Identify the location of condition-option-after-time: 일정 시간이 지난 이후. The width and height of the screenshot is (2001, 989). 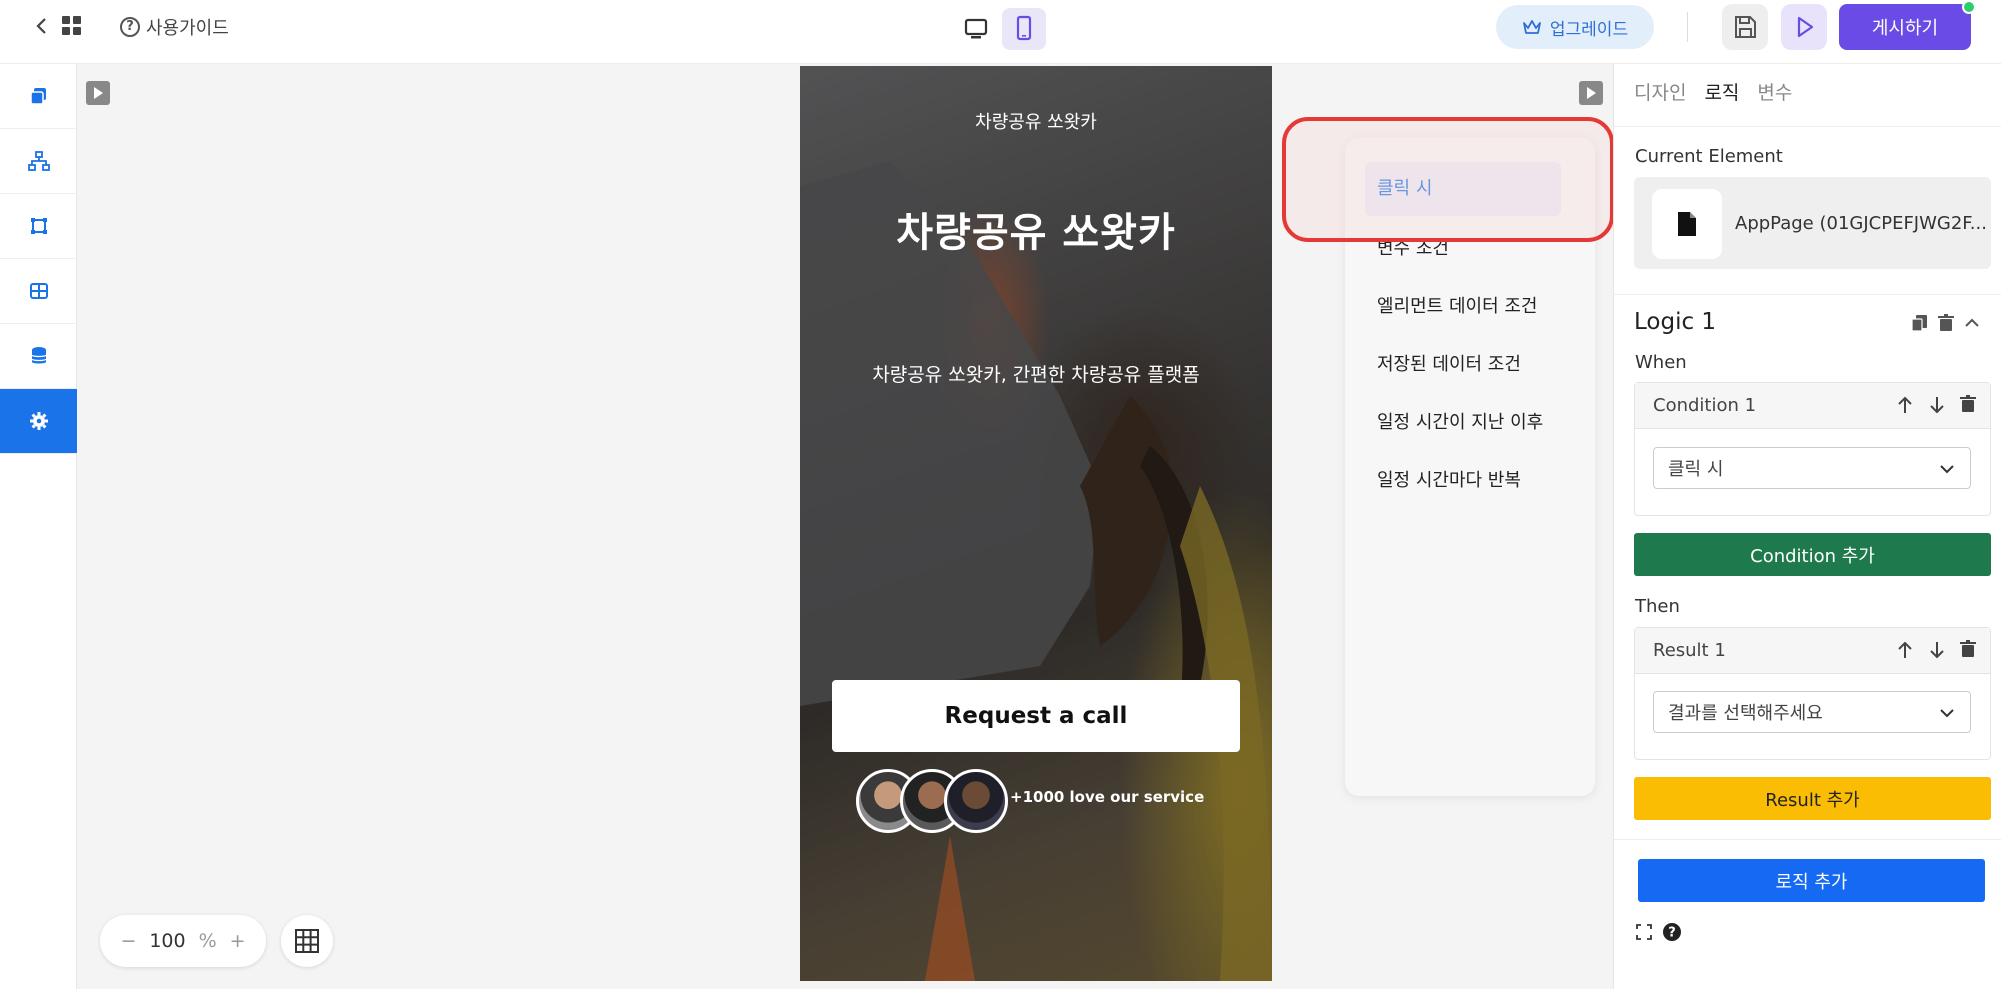
(1460, 421).